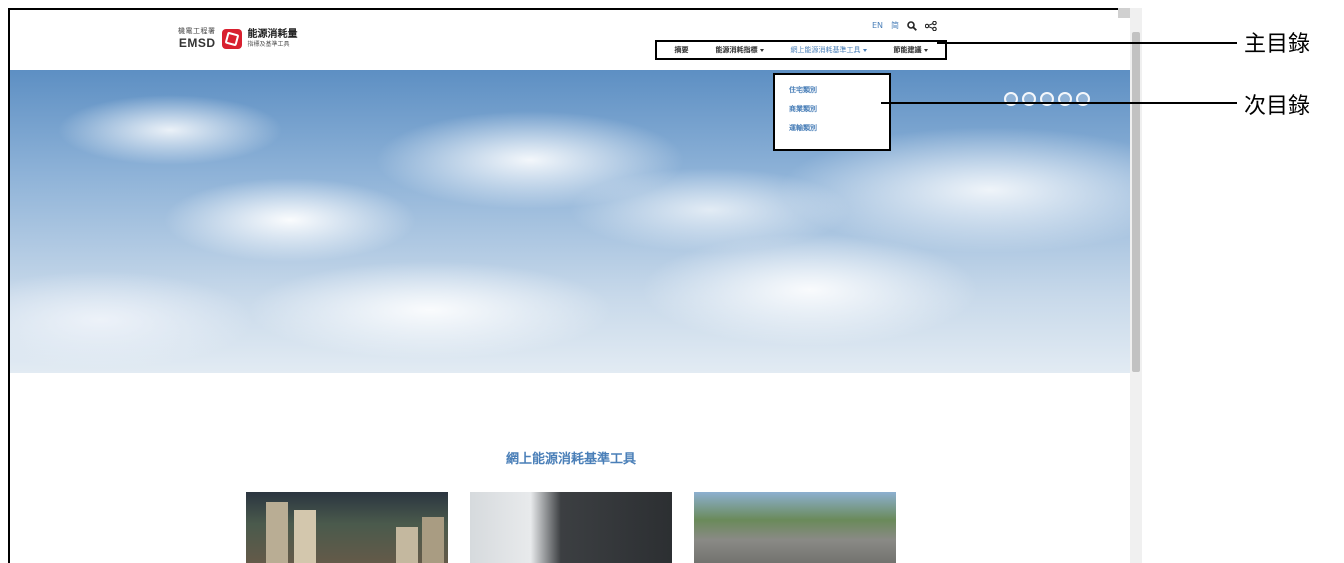 Image resolution: width=1344 pixels, height=563 pixels. I want to click on main-nav: 摘要 能源消耗指標 網上能源消耗基準工具 節能建議, so click(801, 50).